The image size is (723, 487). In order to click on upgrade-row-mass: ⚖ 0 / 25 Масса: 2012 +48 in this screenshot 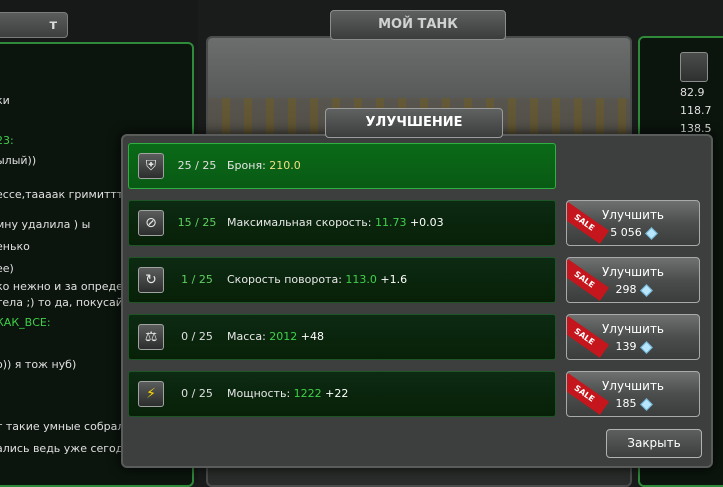, I will do `click(342, 337)`.